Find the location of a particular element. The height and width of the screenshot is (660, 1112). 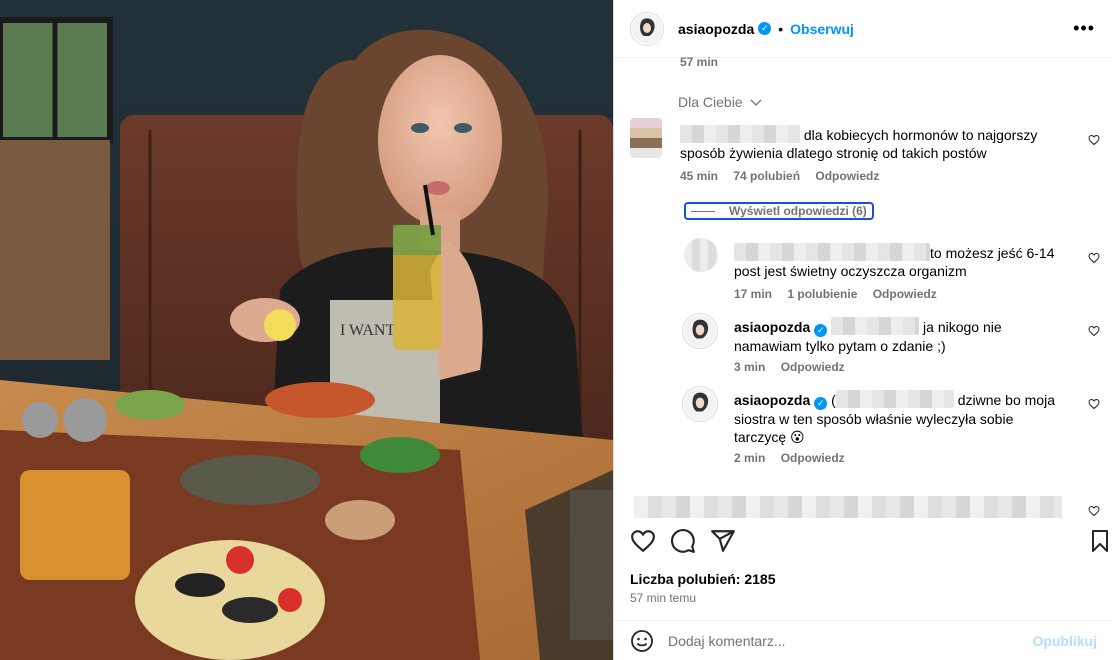

share-icon is located at coordinates (723, 541).